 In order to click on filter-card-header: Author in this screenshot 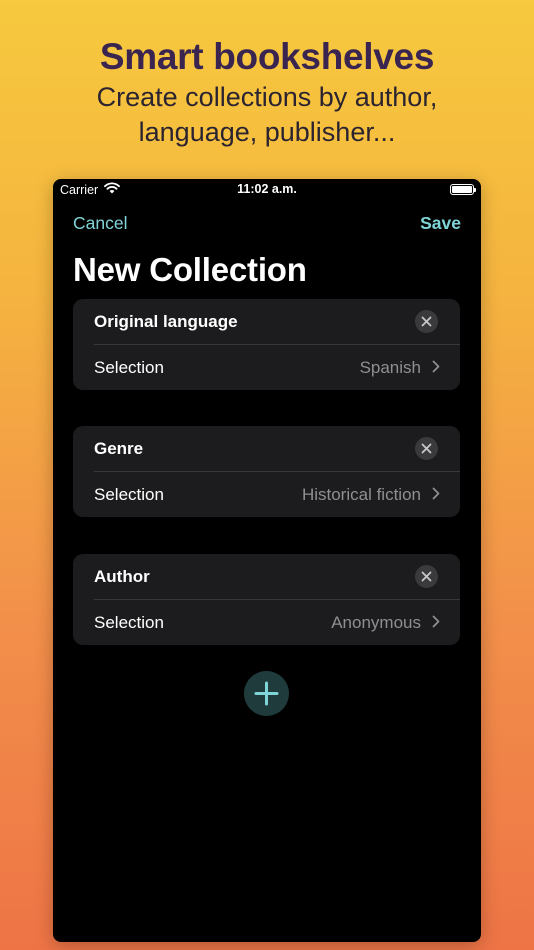, I will do `click(266, 576)`.